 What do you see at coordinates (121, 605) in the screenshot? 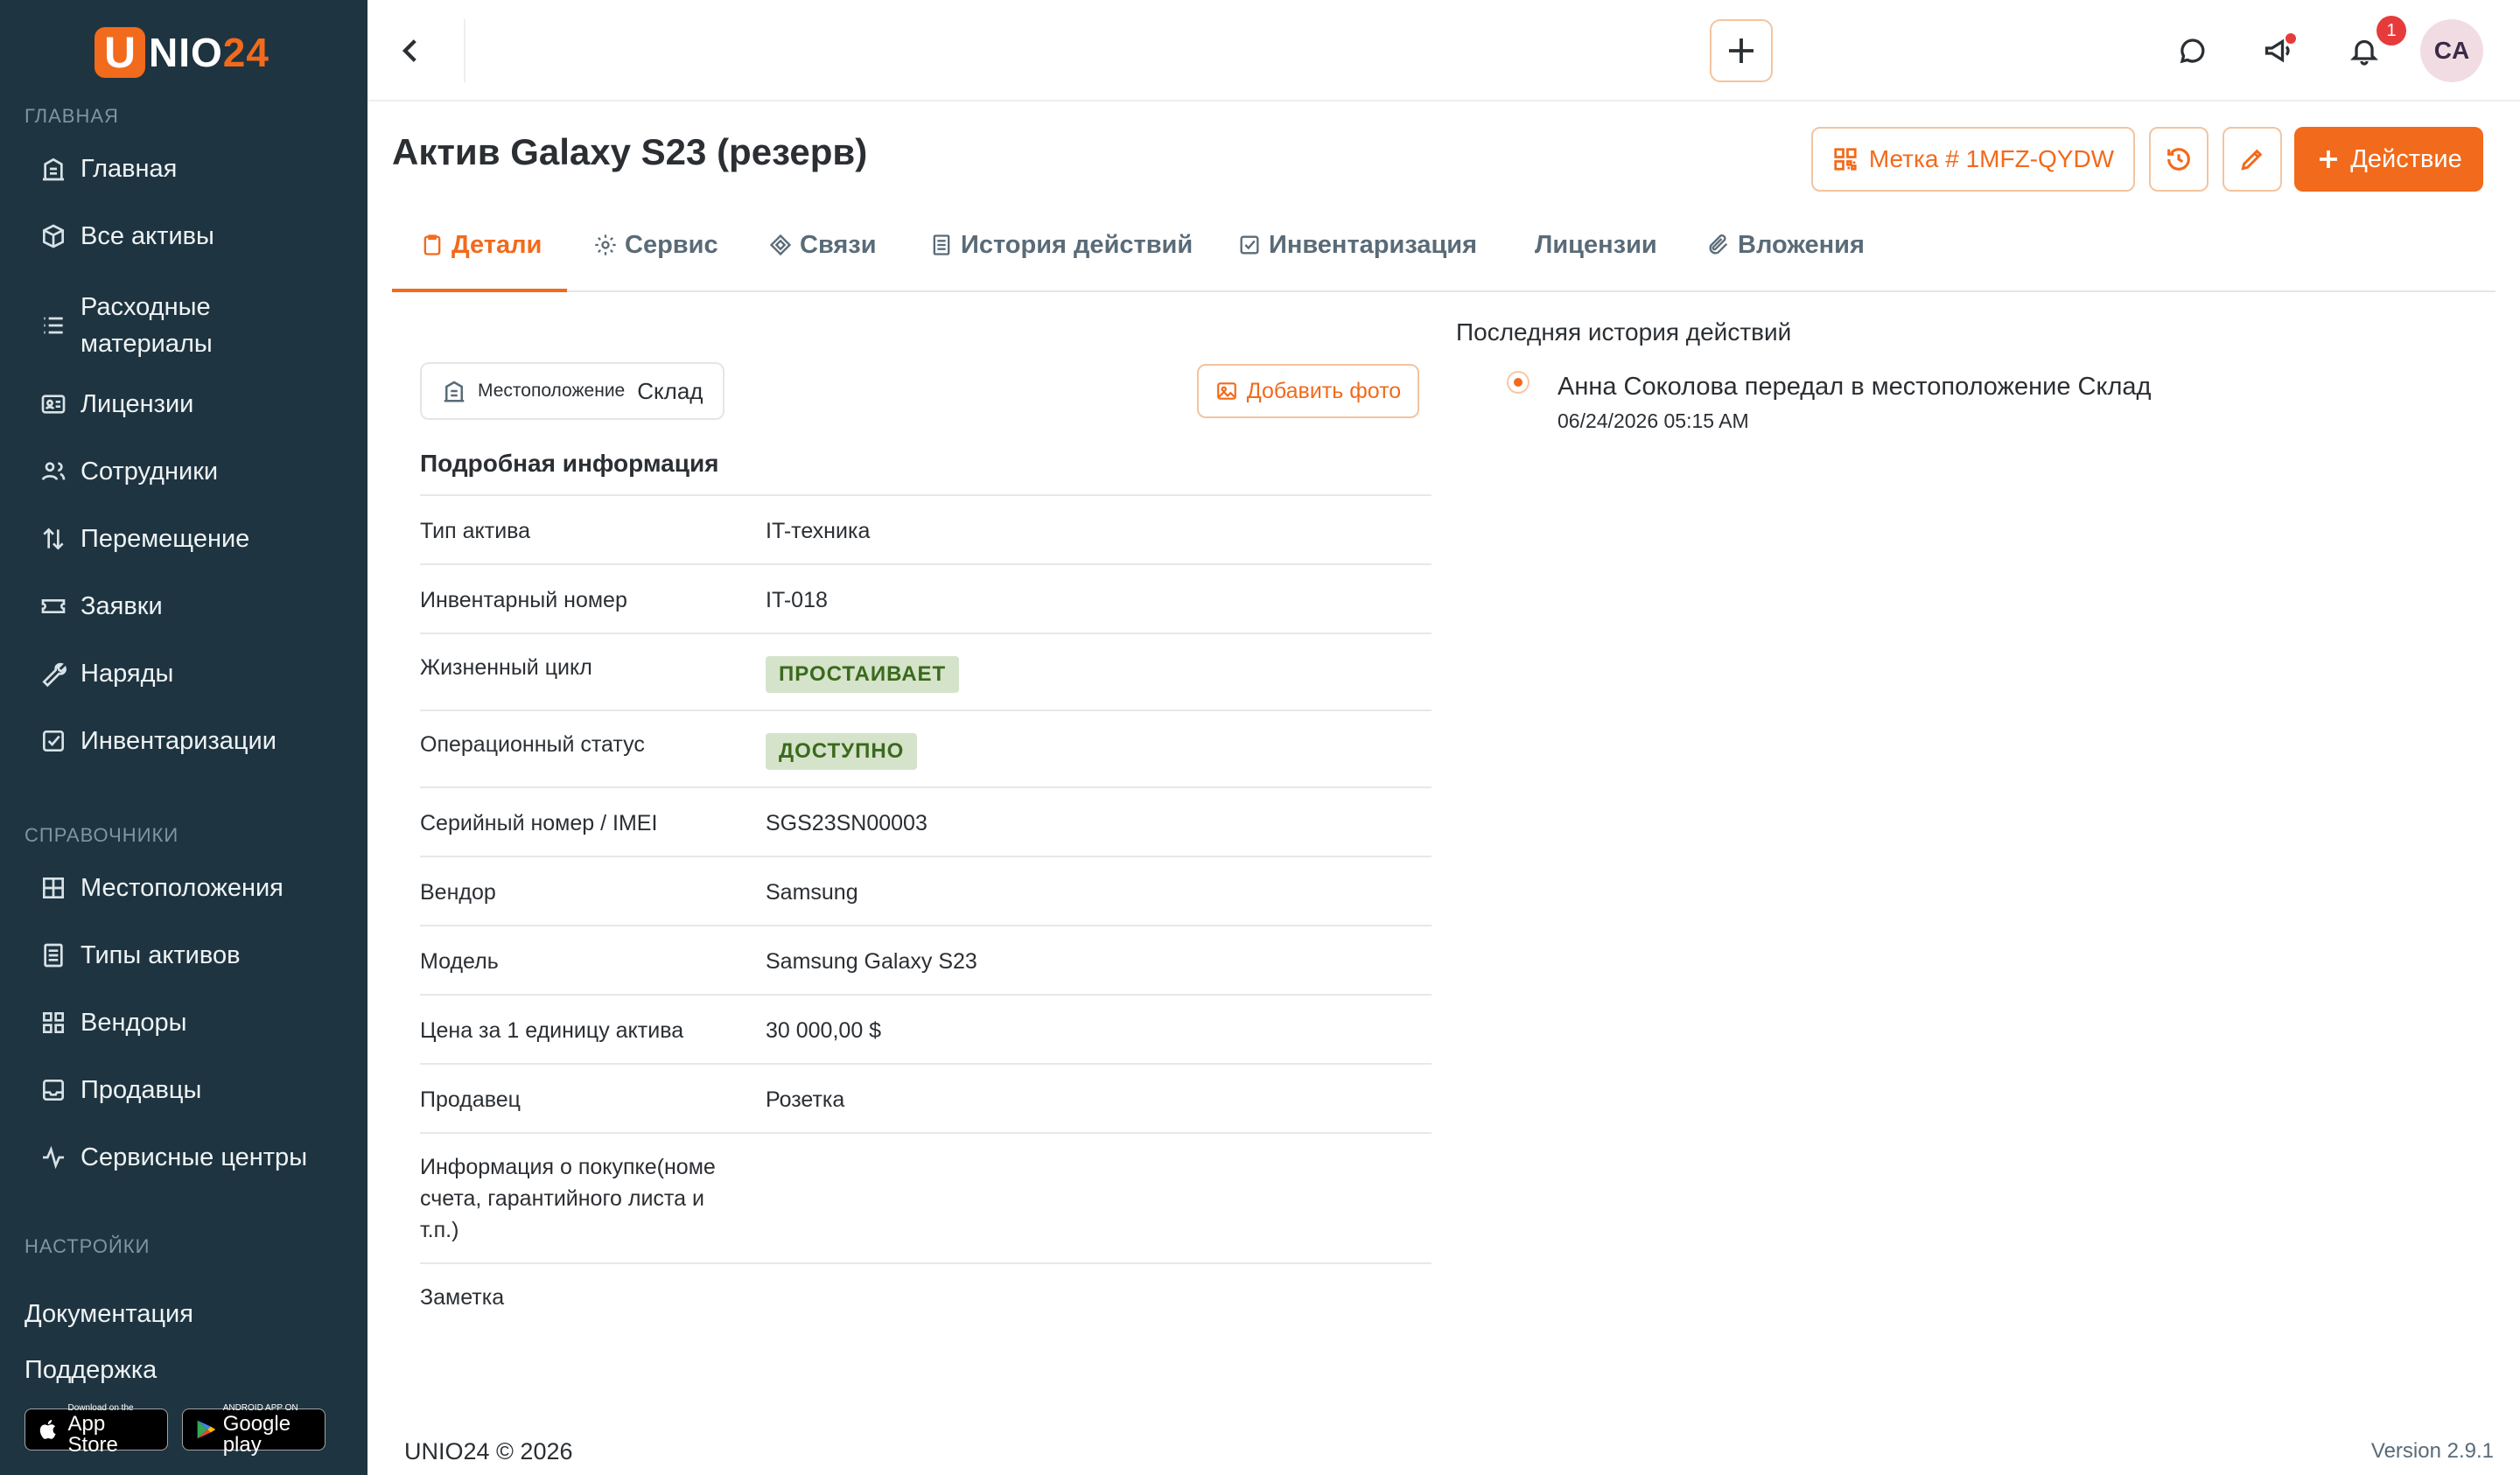
I see `sidebar-item-label: Заявки` at bounding box center [121, 605].